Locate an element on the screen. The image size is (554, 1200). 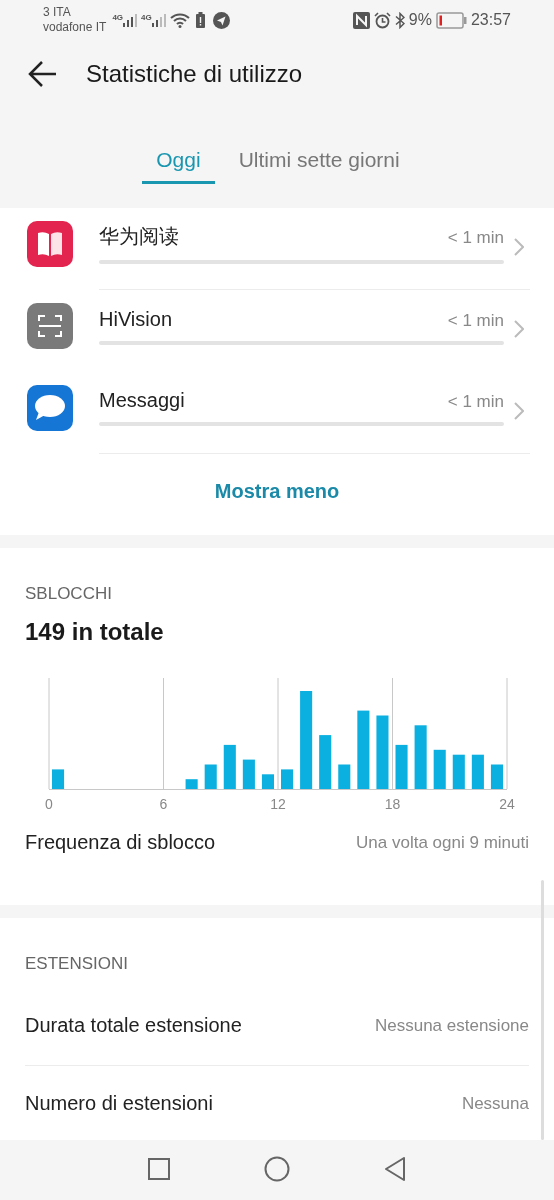
battery-alert-icon is located at coordinates (200, 20).